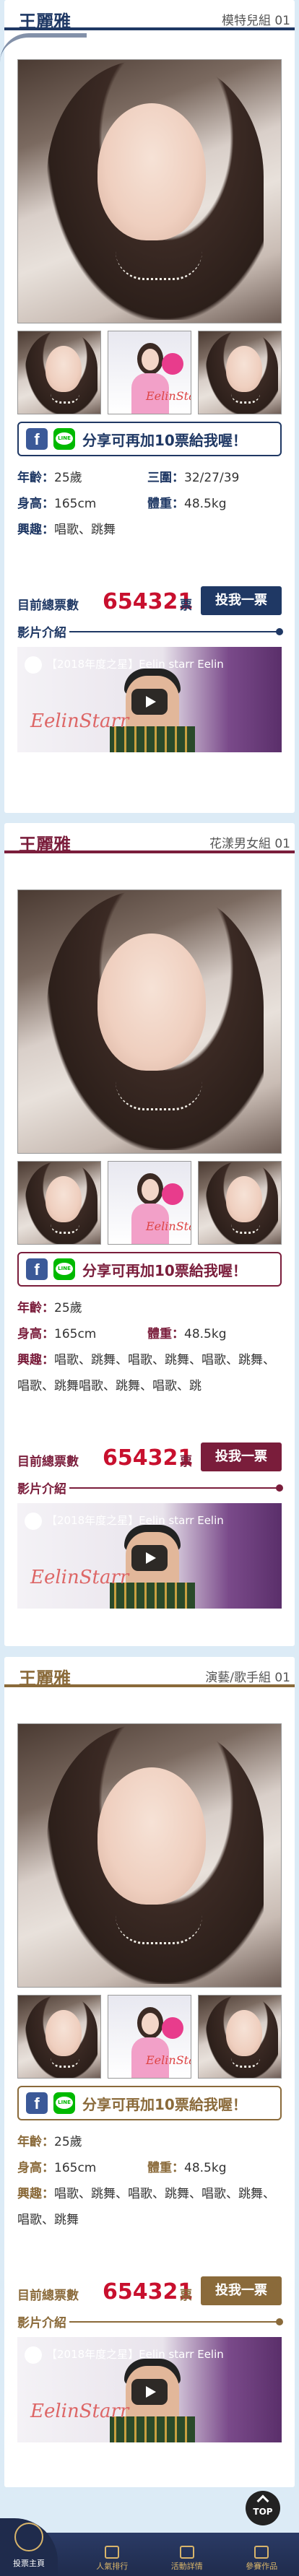  I want to click on list-icon, so click(261, 2552).